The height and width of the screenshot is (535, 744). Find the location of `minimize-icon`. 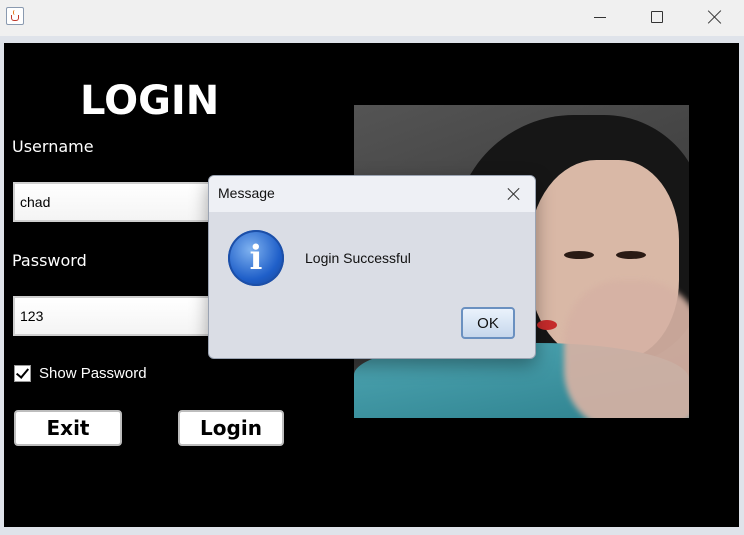

minimize-icon is located at coordinates (600, 17).